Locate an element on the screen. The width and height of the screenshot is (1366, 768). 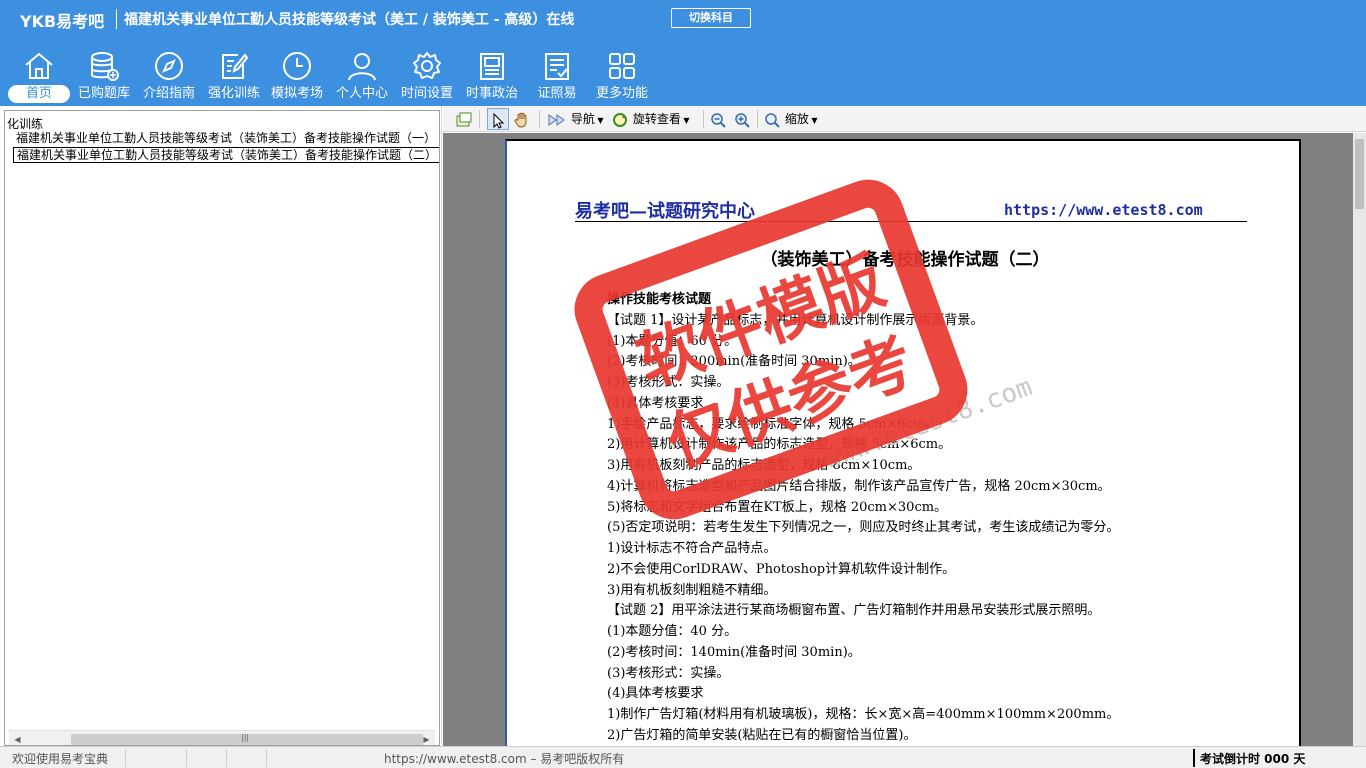
tree-item-exam-2: 福建机关事业单位工勤人员技能等级考试（装饰美工）备考技能操作试题（二） is located at coordinates (226, 155).